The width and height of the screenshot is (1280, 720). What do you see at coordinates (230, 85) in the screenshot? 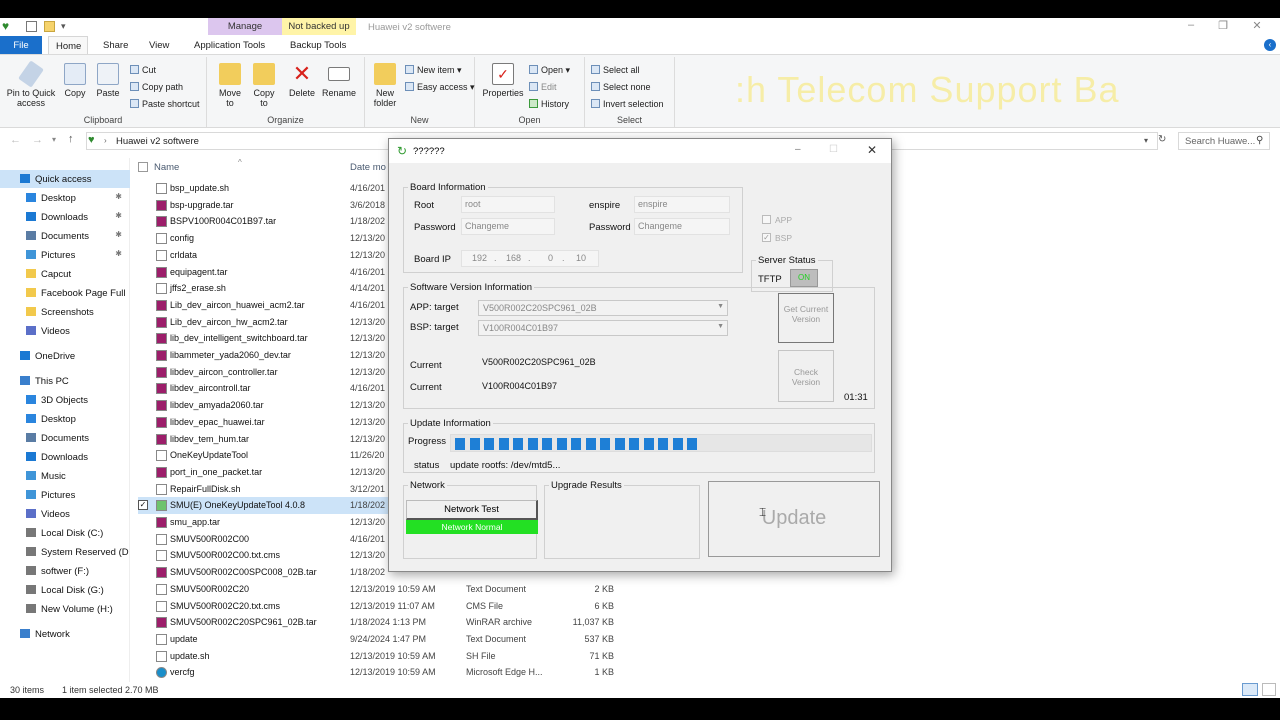
I see `move-to-button: Move to` at bounding box center [230, 85].